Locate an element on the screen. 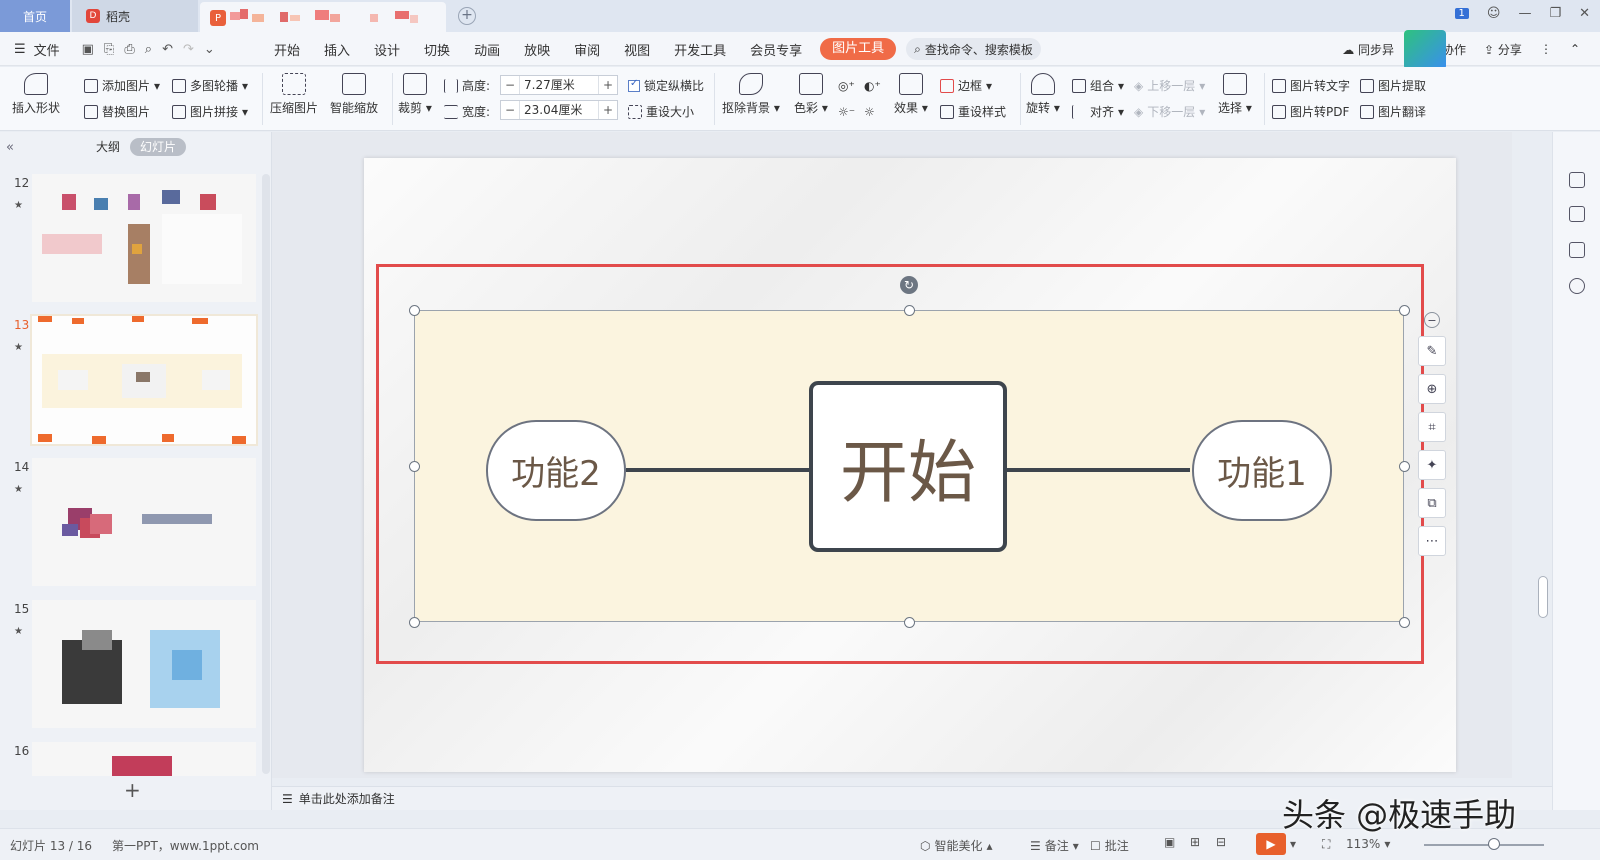 This screenshot has width=1600, height=860. lock-ratio-check is located at coordinates (634, 85).